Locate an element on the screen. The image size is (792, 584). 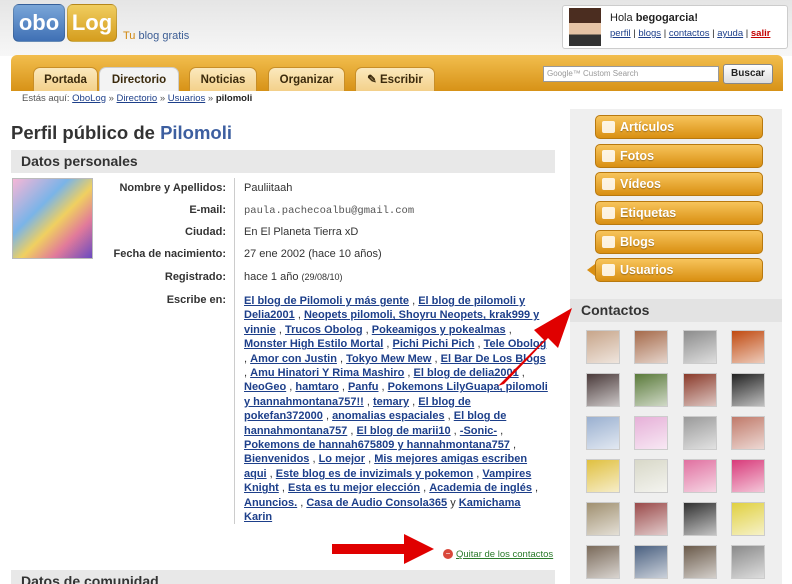
blog-link: Tokyo Mew Mew is located at coordinates (388, 359).